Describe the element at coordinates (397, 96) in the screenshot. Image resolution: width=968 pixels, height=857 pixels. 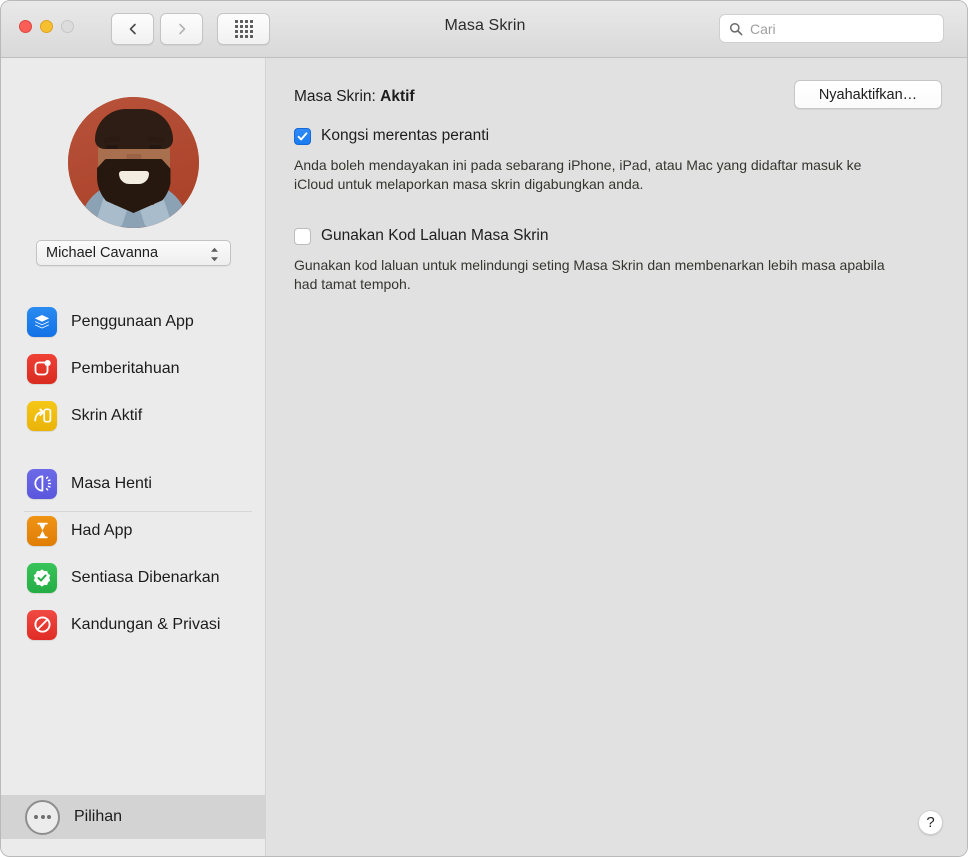
I see `status-value-label: Aktif` at that location.